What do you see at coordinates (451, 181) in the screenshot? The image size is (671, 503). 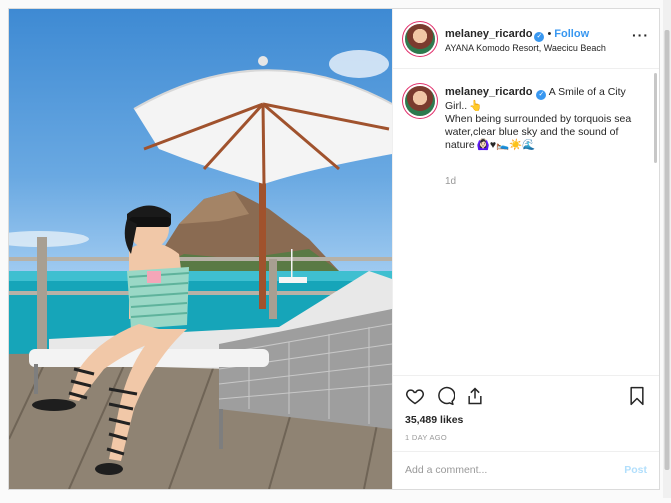 I see `caption-timestamp: 1d` at bounding box center [451, 181].